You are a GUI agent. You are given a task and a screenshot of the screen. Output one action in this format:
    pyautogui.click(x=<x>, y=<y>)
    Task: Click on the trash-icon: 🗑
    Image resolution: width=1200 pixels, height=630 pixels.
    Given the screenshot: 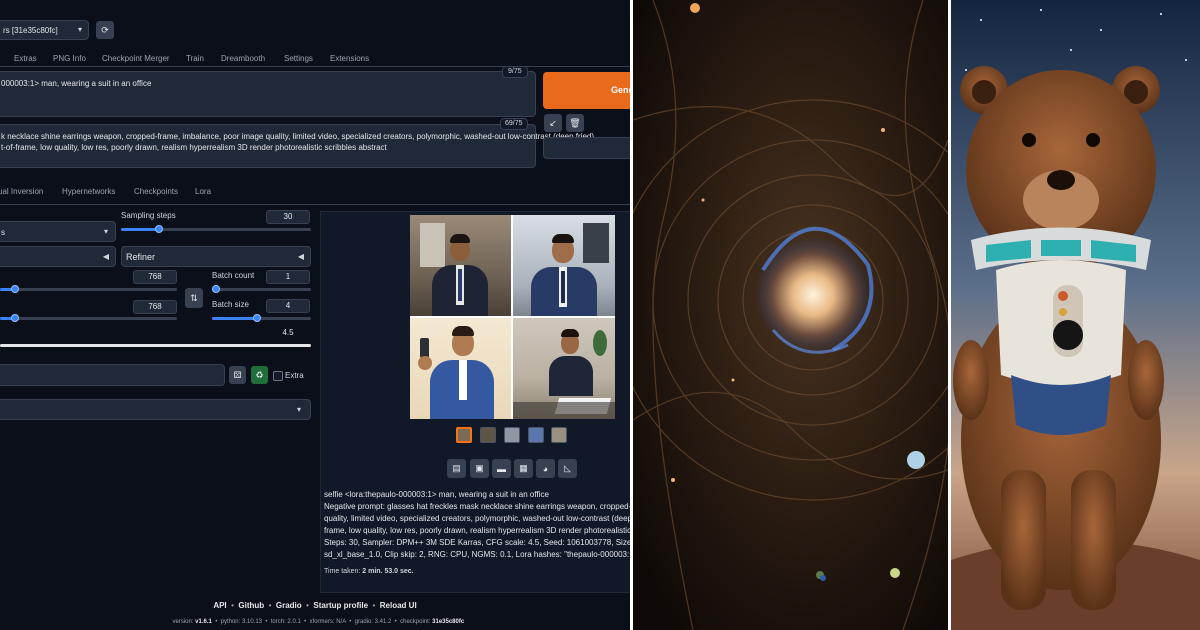 What is the action you would take?
    pyautogui.click(x=575, y=122)
    